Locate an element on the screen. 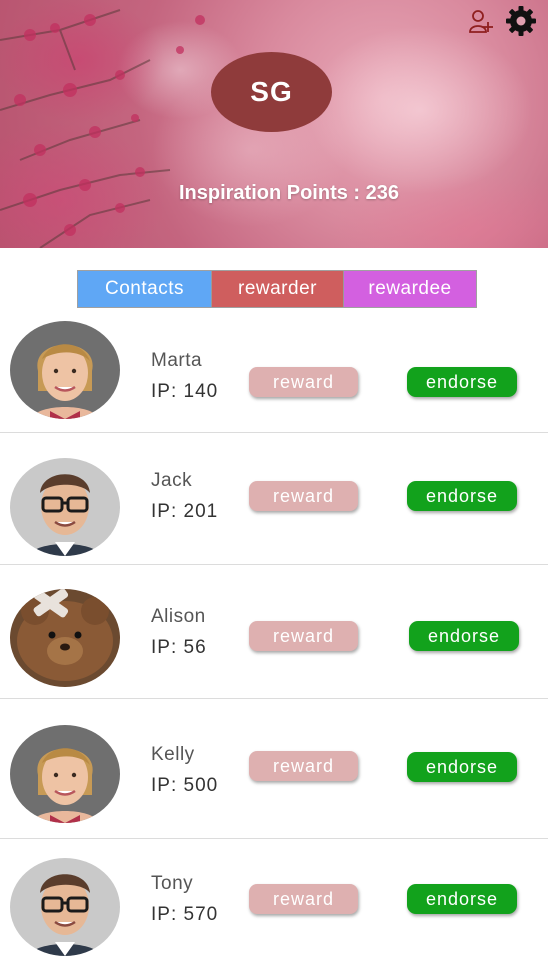  tab-rewarder: rewarder is located at coordinates (277, 289).